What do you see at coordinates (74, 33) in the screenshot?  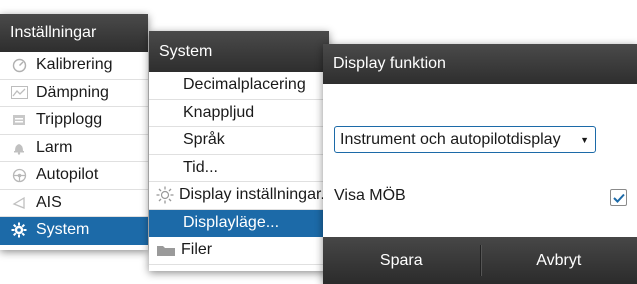 I see `settings-title: Inställningar` at bounding box center [74, 33].